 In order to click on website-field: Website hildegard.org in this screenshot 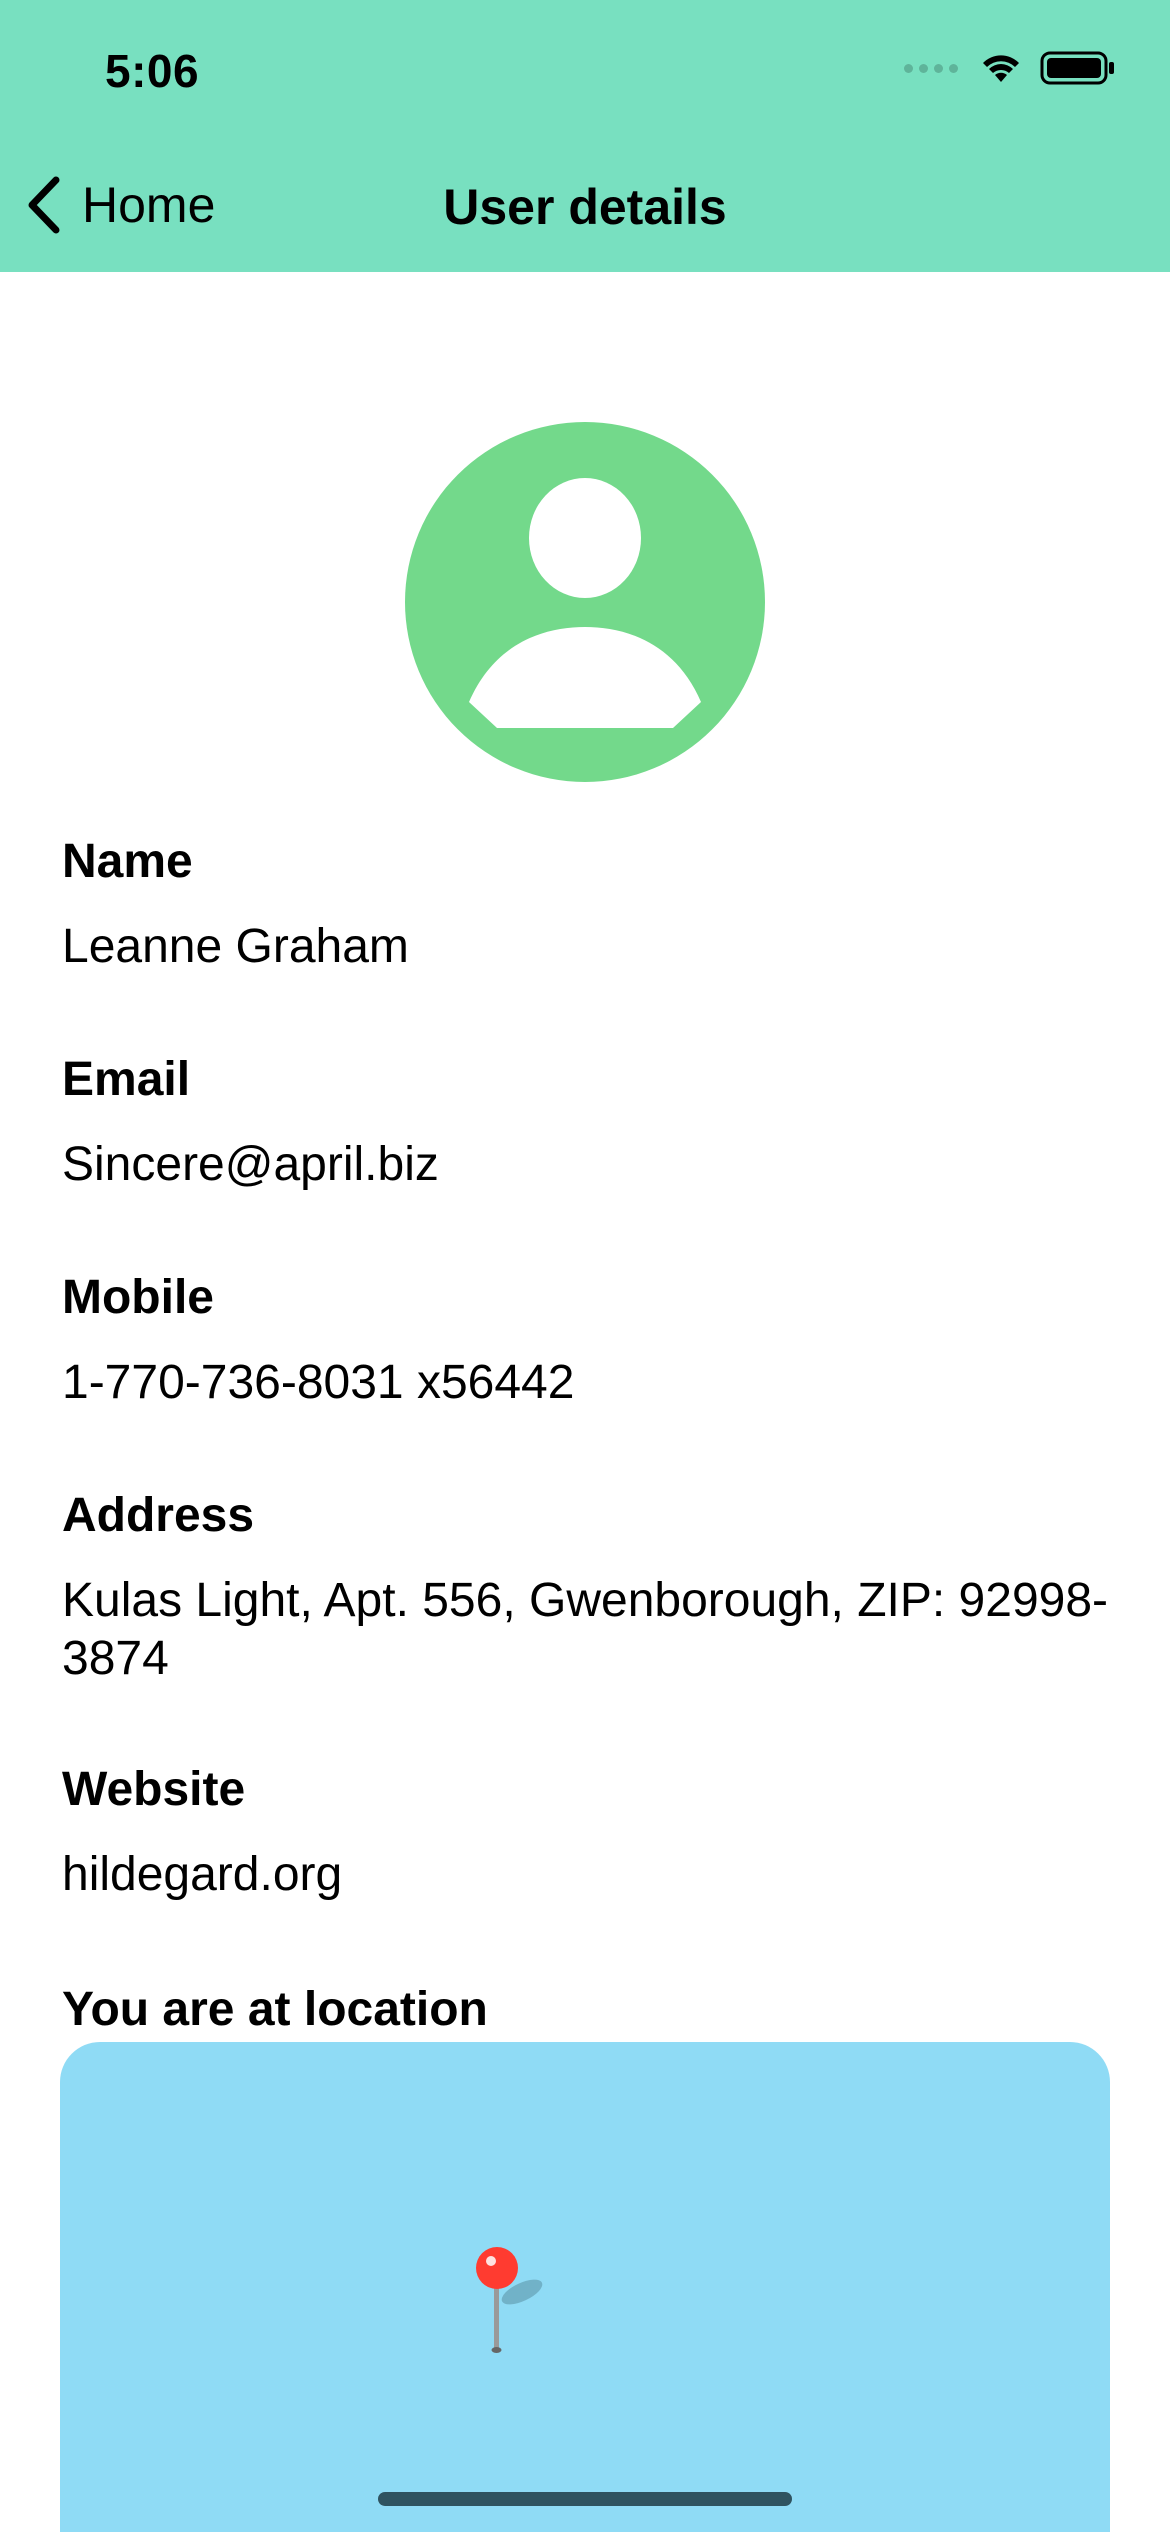, I will do `click(585, 1833)`.